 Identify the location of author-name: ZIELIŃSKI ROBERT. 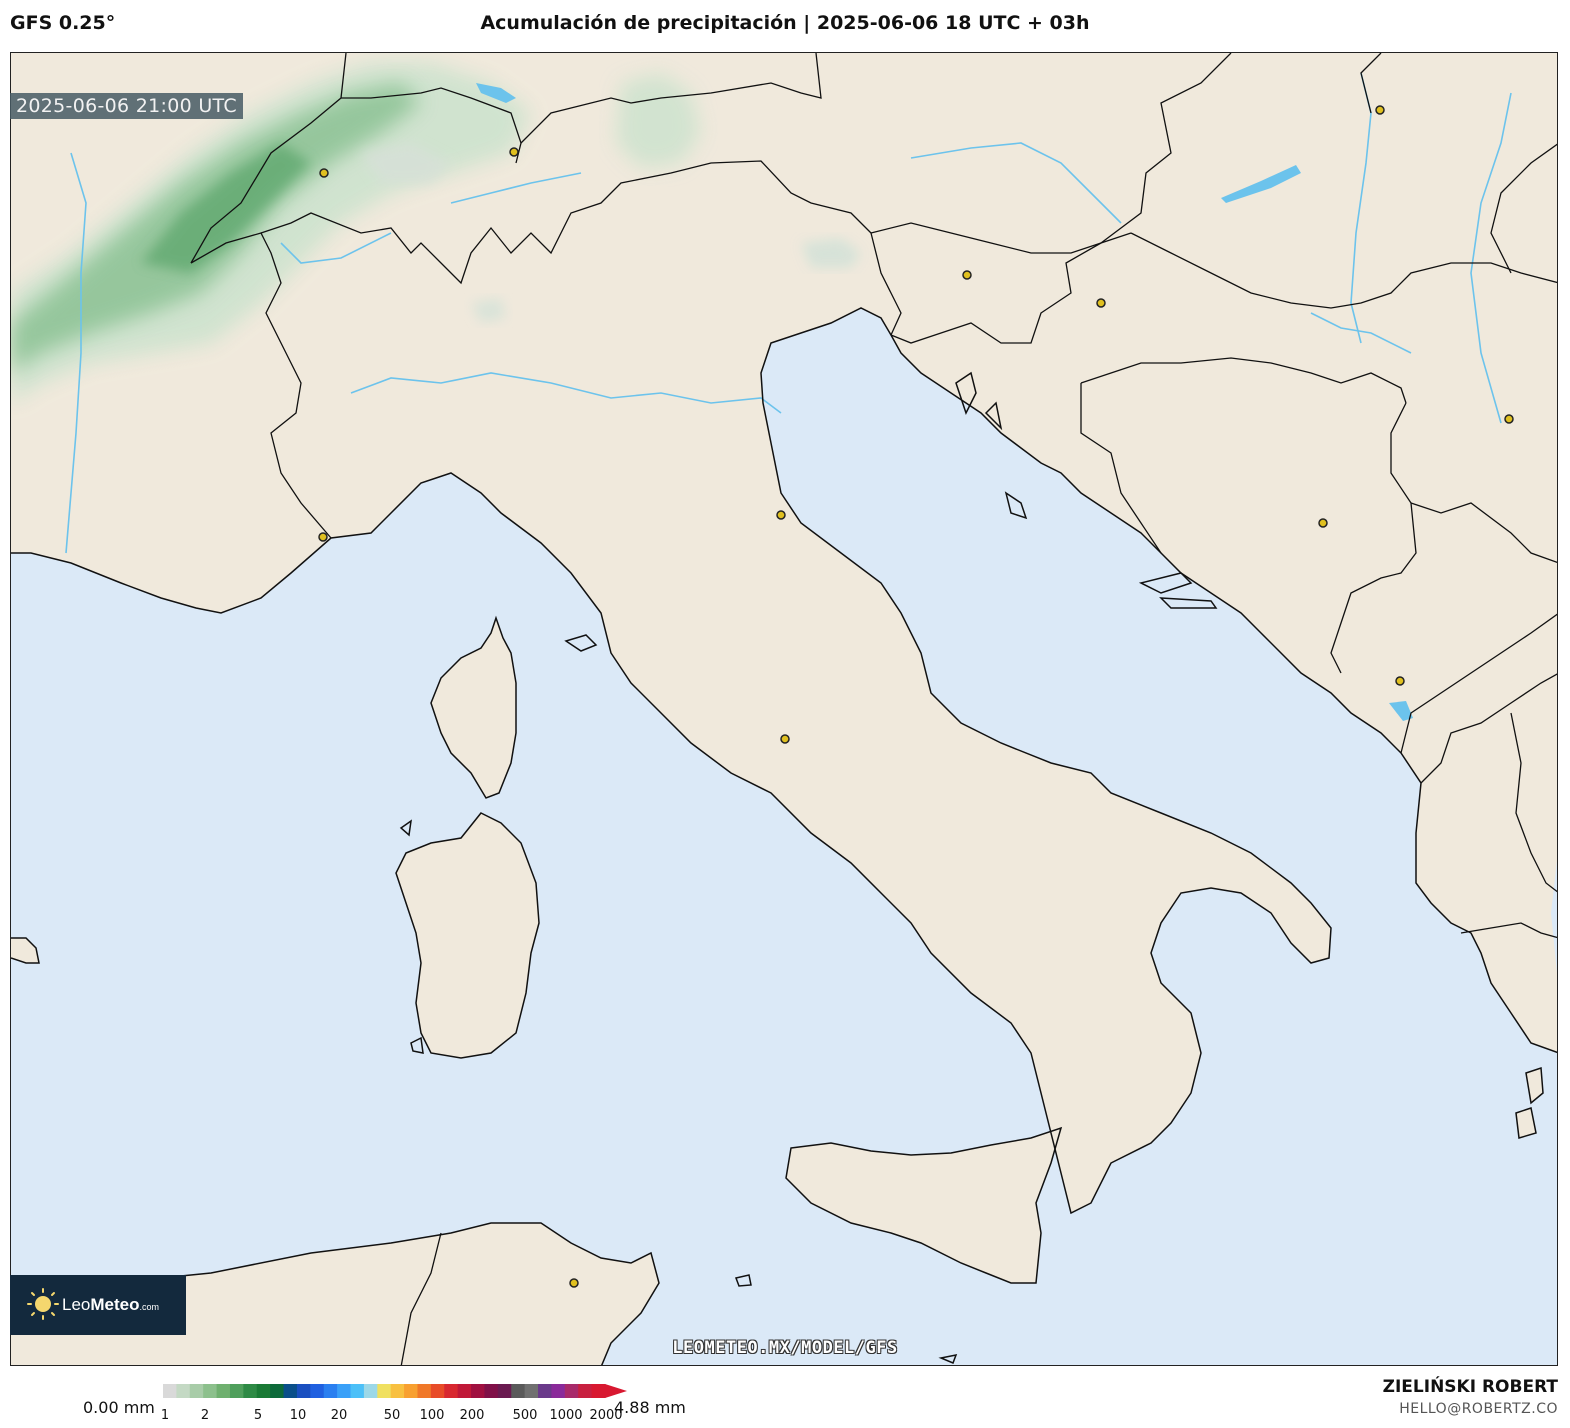
(1470, 1387).